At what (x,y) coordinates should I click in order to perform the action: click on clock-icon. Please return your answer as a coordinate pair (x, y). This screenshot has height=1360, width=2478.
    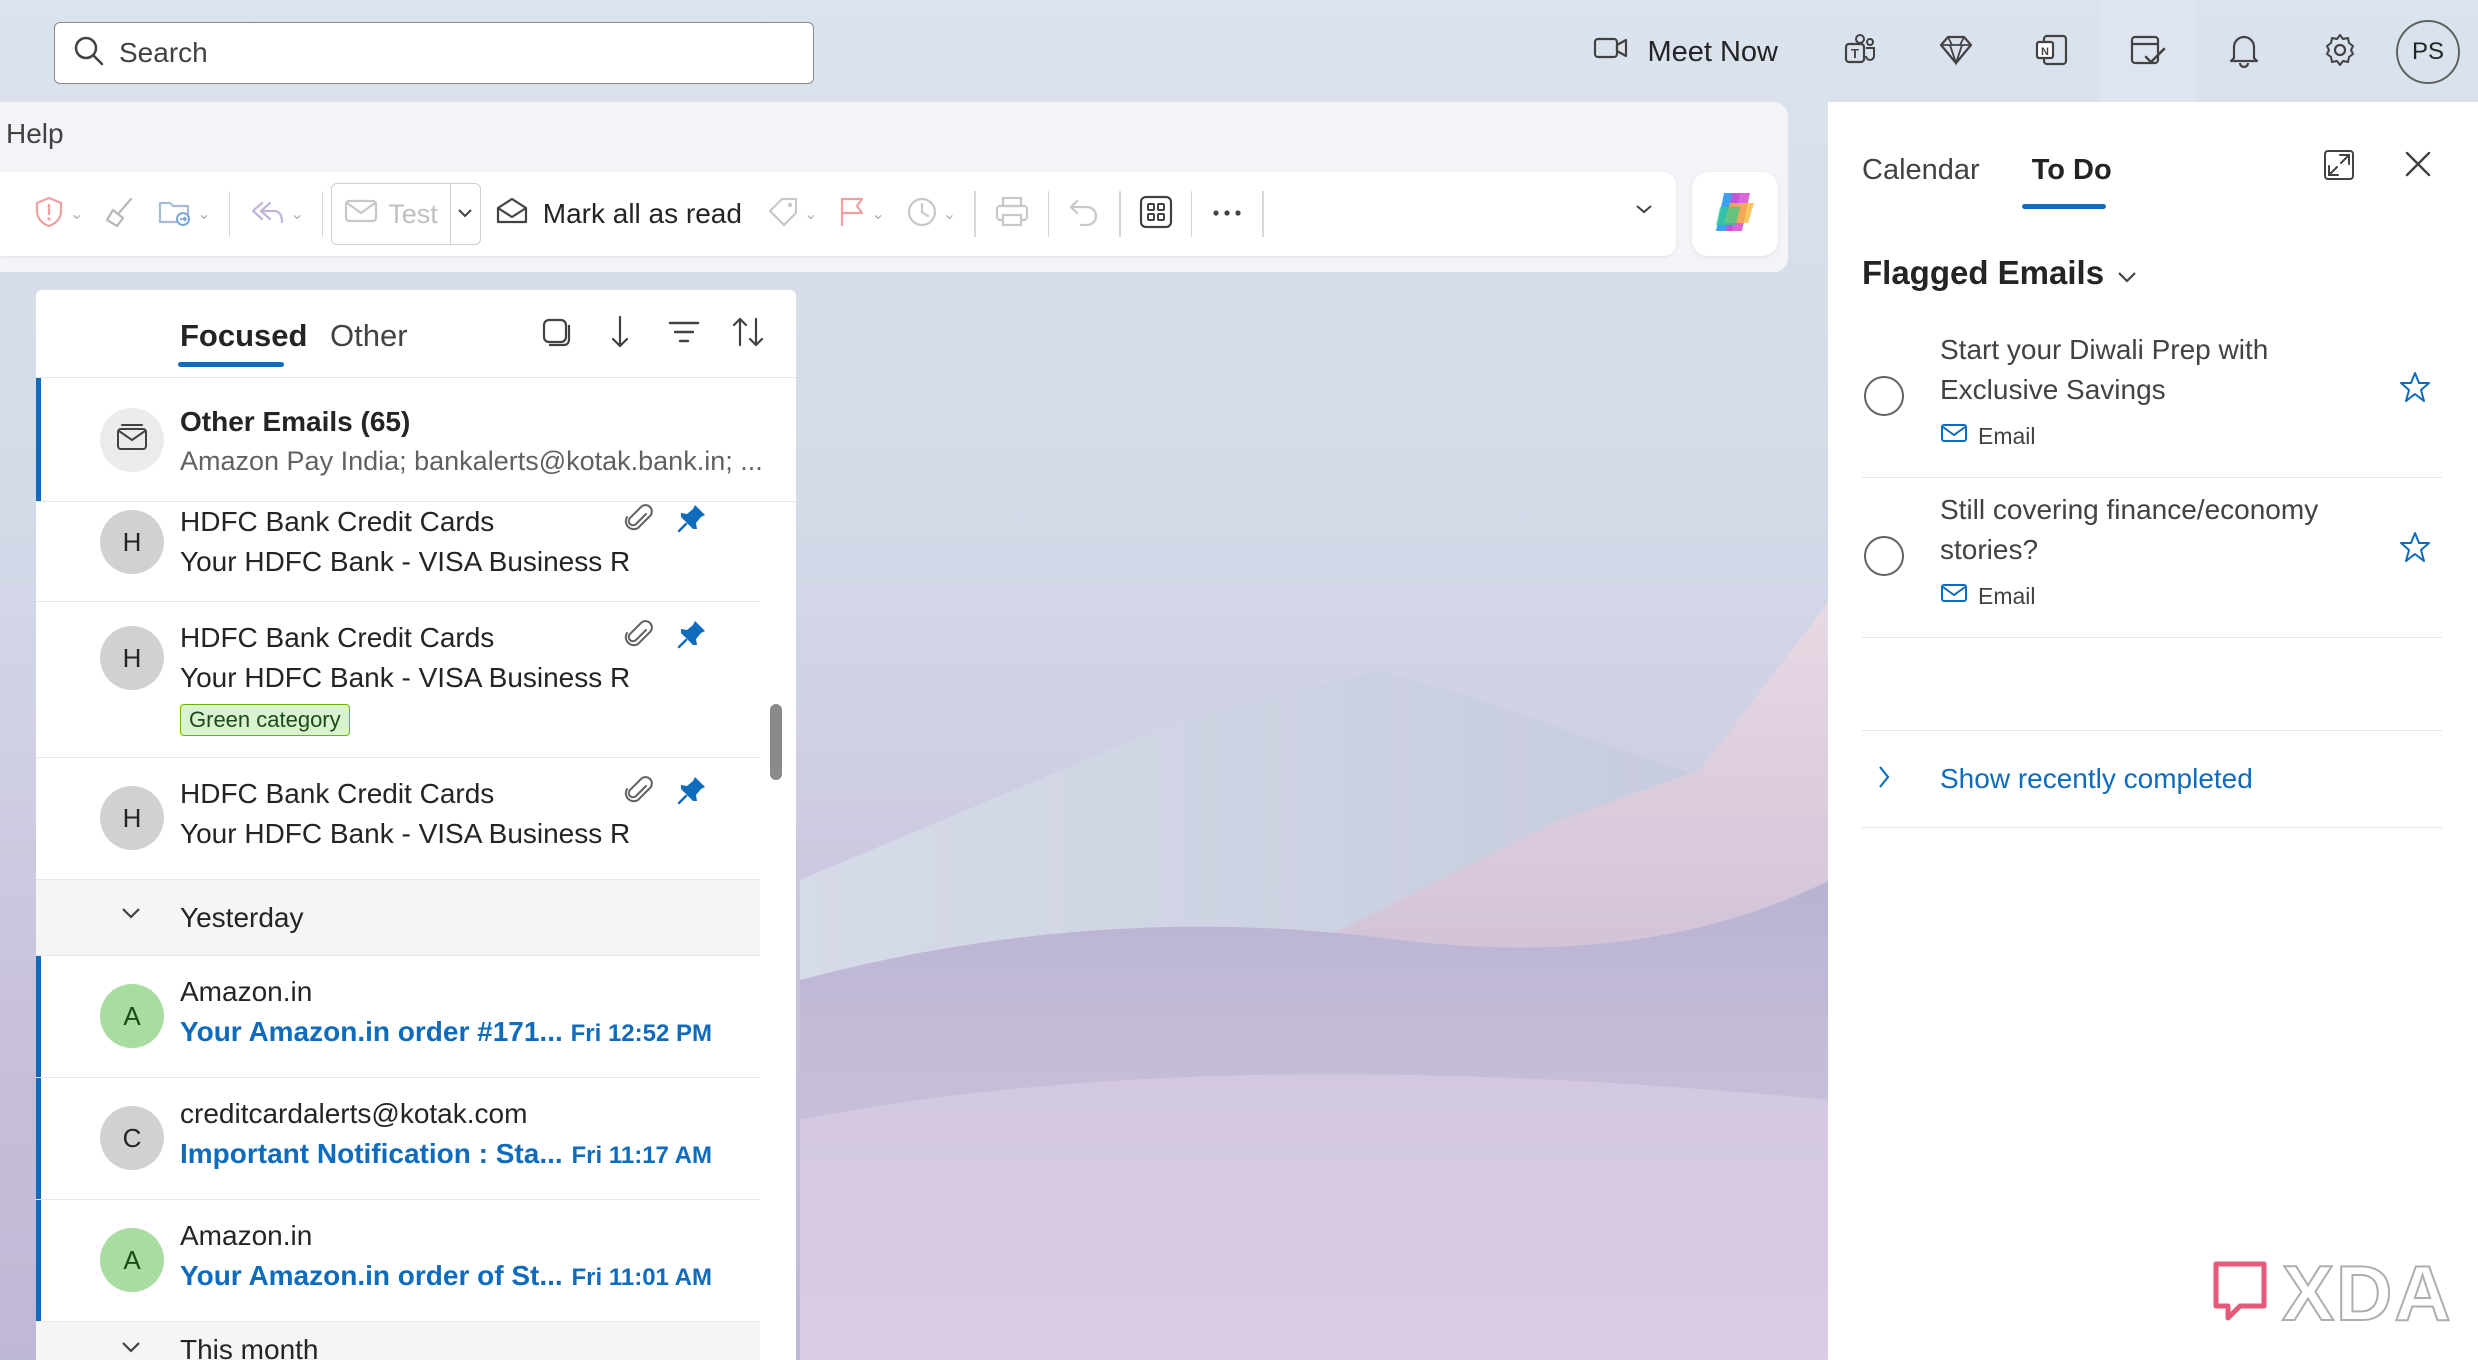
    Looking at the image, I should click on (922, 214).